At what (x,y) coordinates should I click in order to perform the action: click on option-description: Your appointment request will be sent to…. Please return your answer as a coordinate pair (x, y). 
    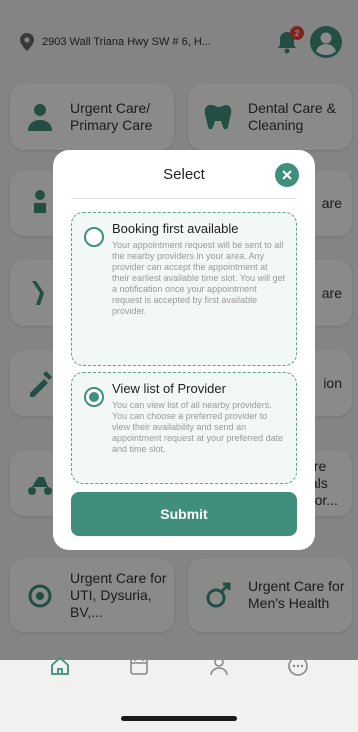
    Looking at the image, I should click on (199, 278).